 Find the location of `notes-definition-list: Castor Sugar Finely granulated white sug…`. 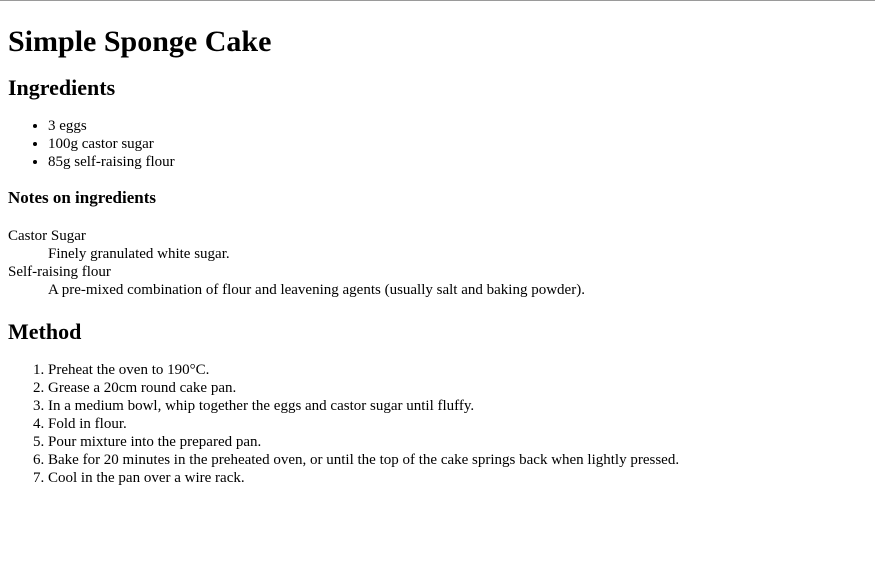

notes-definition-list: Castor Sugar Finely granulated white sug… is located at coordinates (437, 263).